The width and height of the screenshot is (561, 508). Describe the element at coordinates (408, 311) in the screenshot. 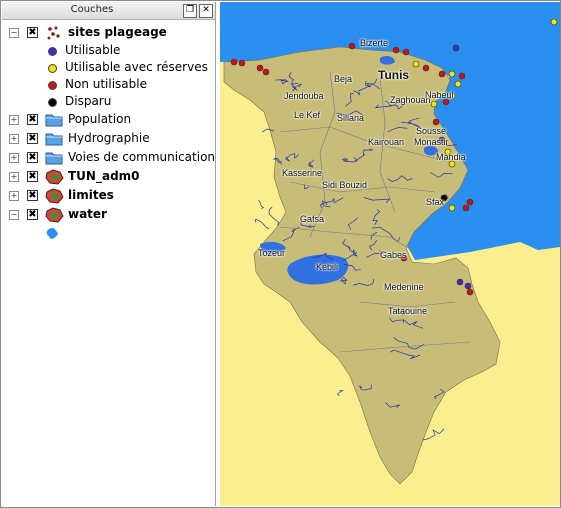

I see `place-label: Tataouine` at that location.